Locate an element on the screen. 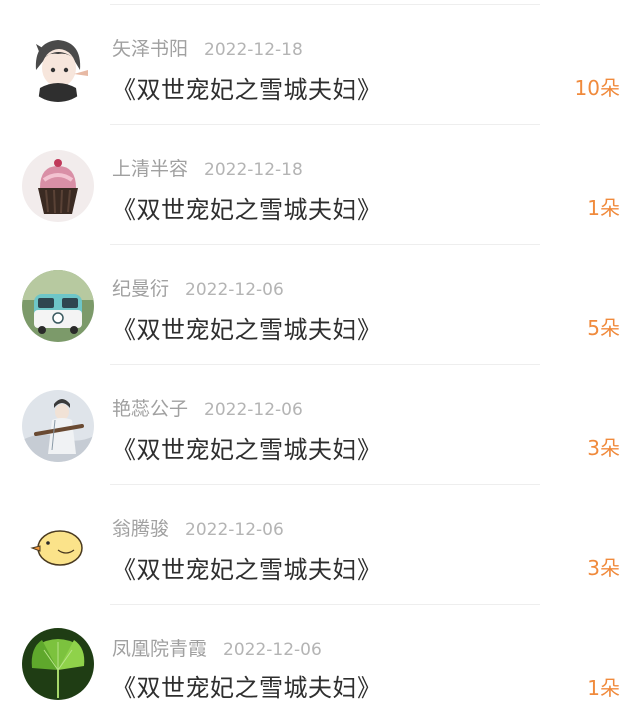 This screenshot has width=640, height=724. username-line: 翁腾骏 2022-12-06 is located at coordinates (198, 527).